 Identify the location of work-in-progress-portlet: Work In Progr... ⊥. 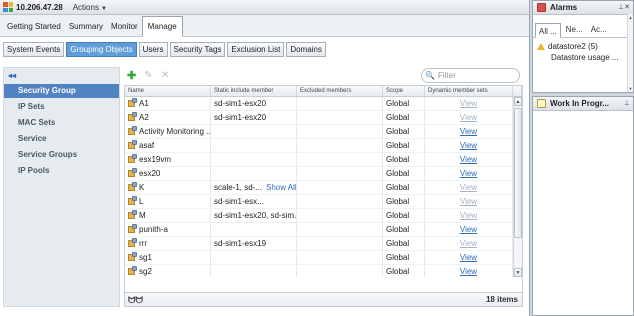
(583, 206).